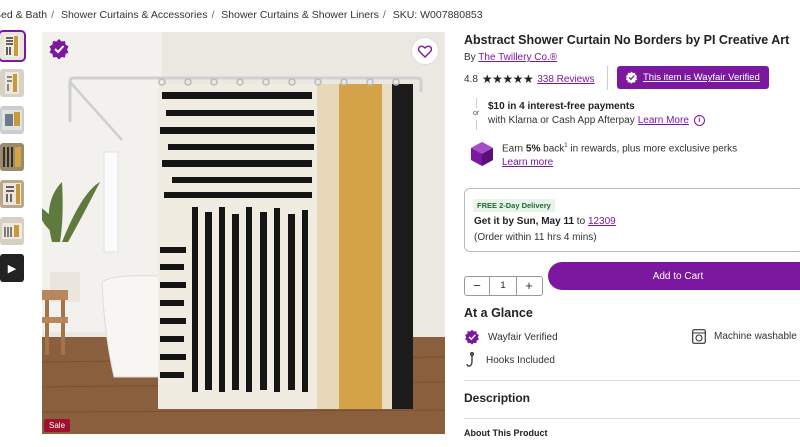 This screenshot has width=800, height=447. Describe the element at coordinates (533, 149) in the screenshot. I see `rewards-percent: 5%` at that location.